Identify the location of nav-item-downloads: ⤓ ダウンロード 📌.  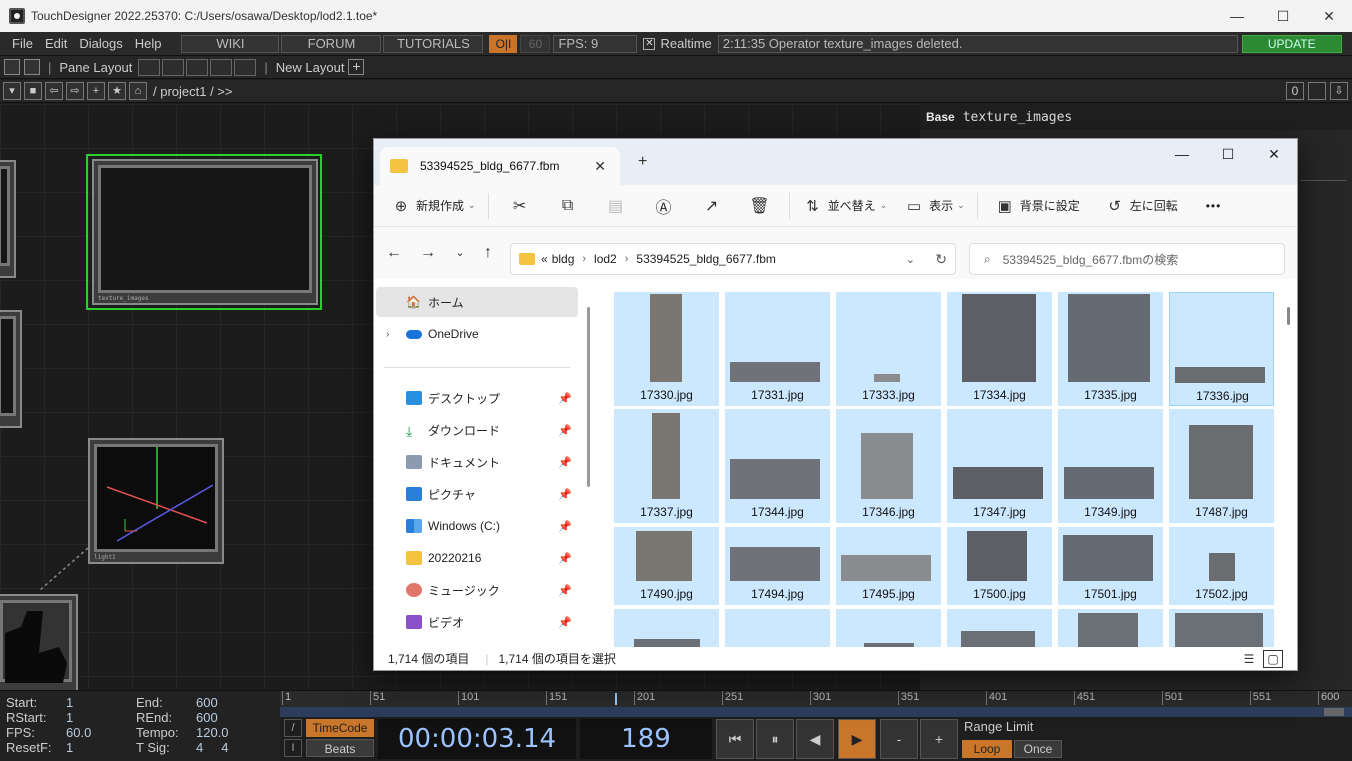
(477, 430).